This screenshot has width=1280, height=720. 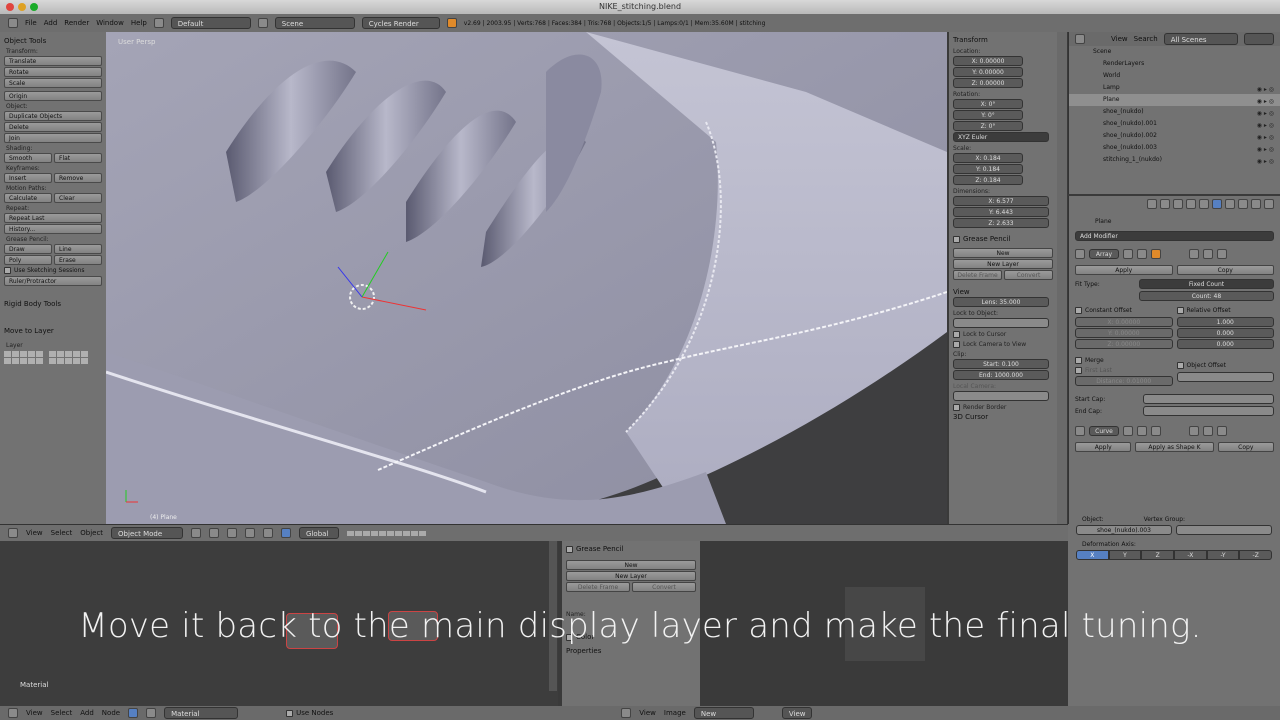 I want to click on manipulator-icon, so click(x=232, y=533).